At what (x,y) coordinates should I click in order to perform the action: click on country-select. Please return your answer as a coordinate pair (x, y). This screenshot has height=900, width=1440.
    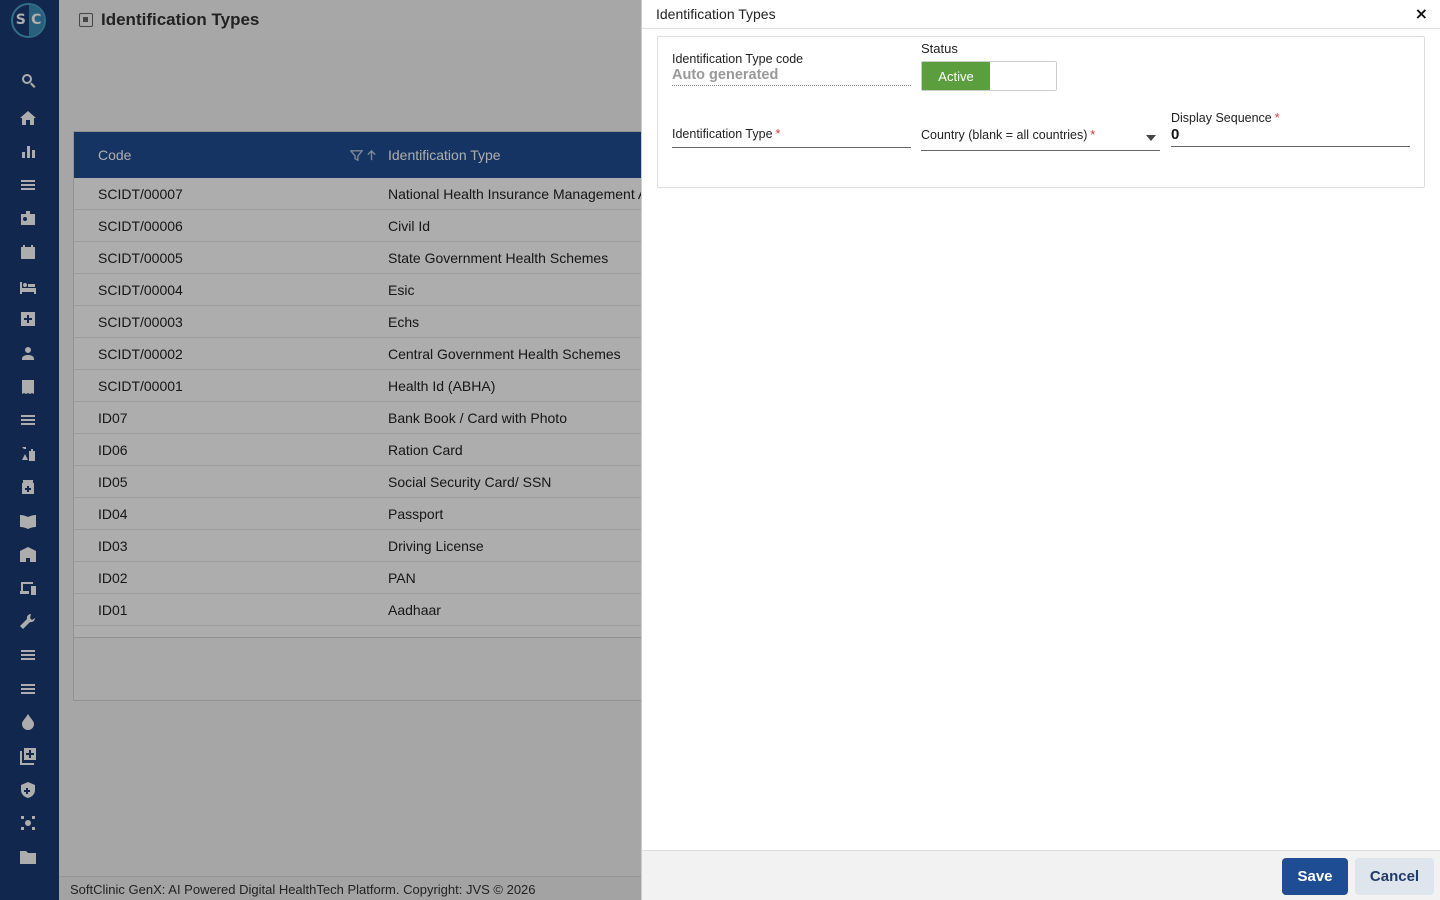
    Looking at the image, I should click on (1040, 150).